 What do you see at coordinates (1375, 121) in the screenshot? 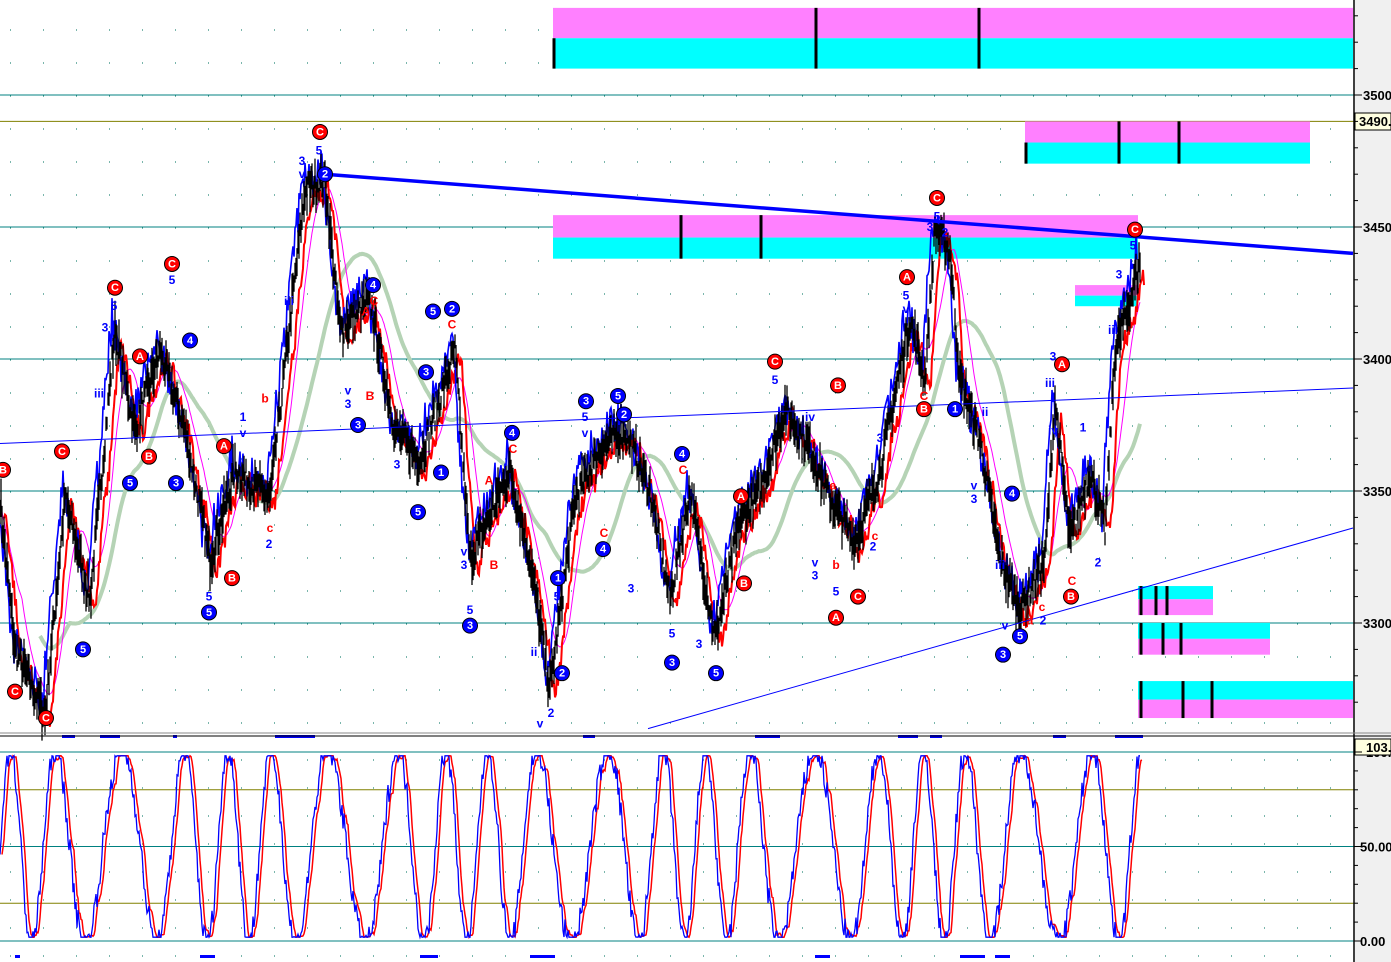
I see `current-price-label: 3490.` at bounding box center [1375, 121].